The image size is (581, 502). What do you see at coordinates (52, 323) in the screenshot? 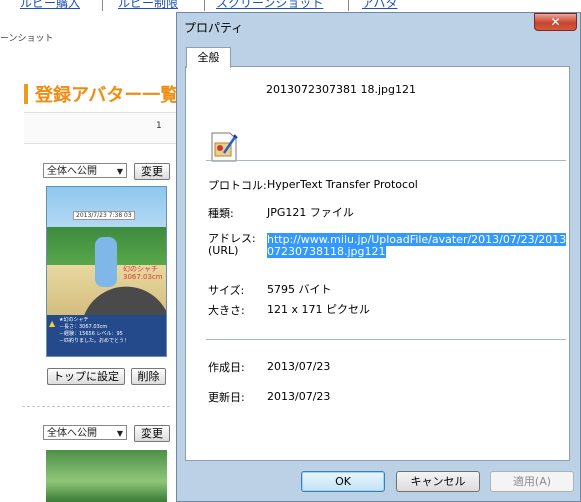
I see `warning-icon: ▲` at bounding box center [52, 323].